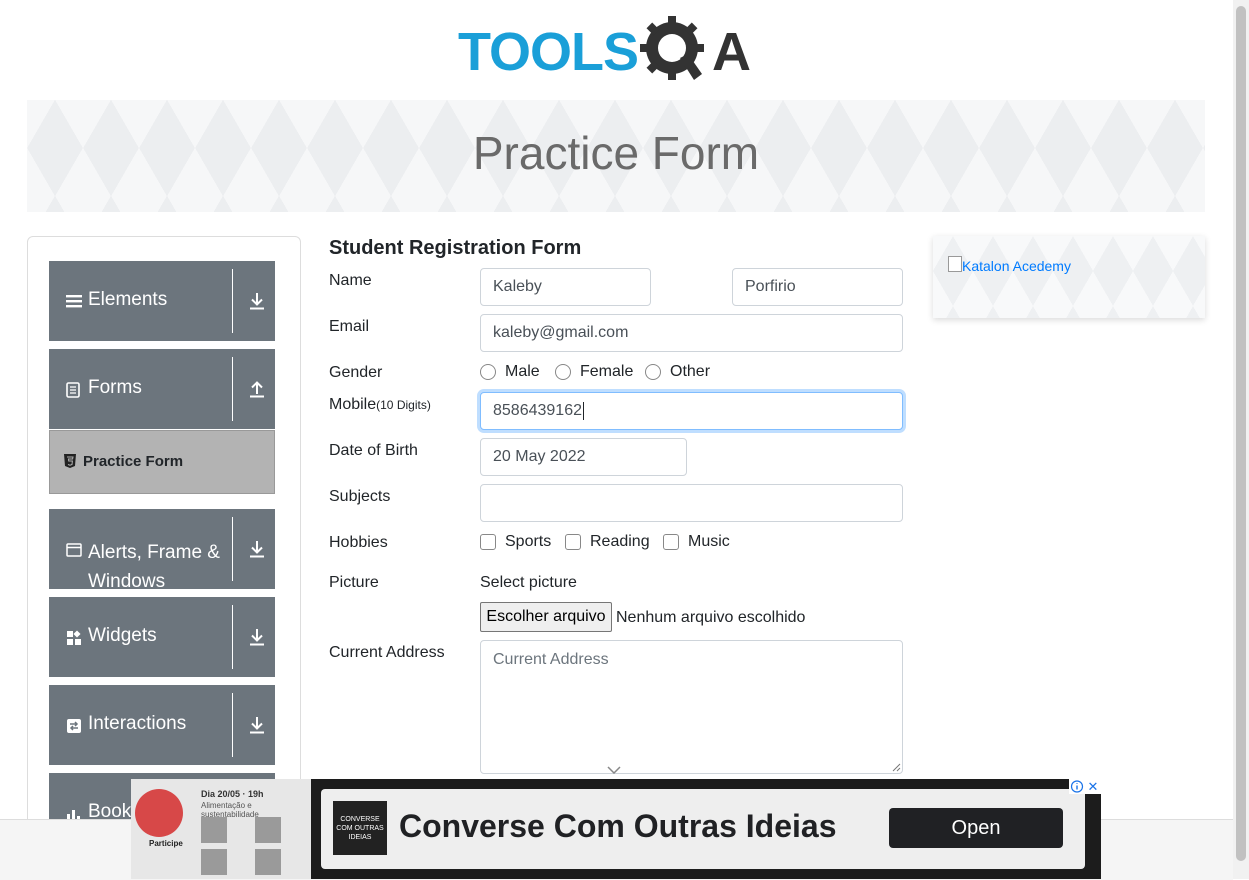 The width and height of the screenshot is (1249, 880). I want to click on promo-circle, so click(159, 813).